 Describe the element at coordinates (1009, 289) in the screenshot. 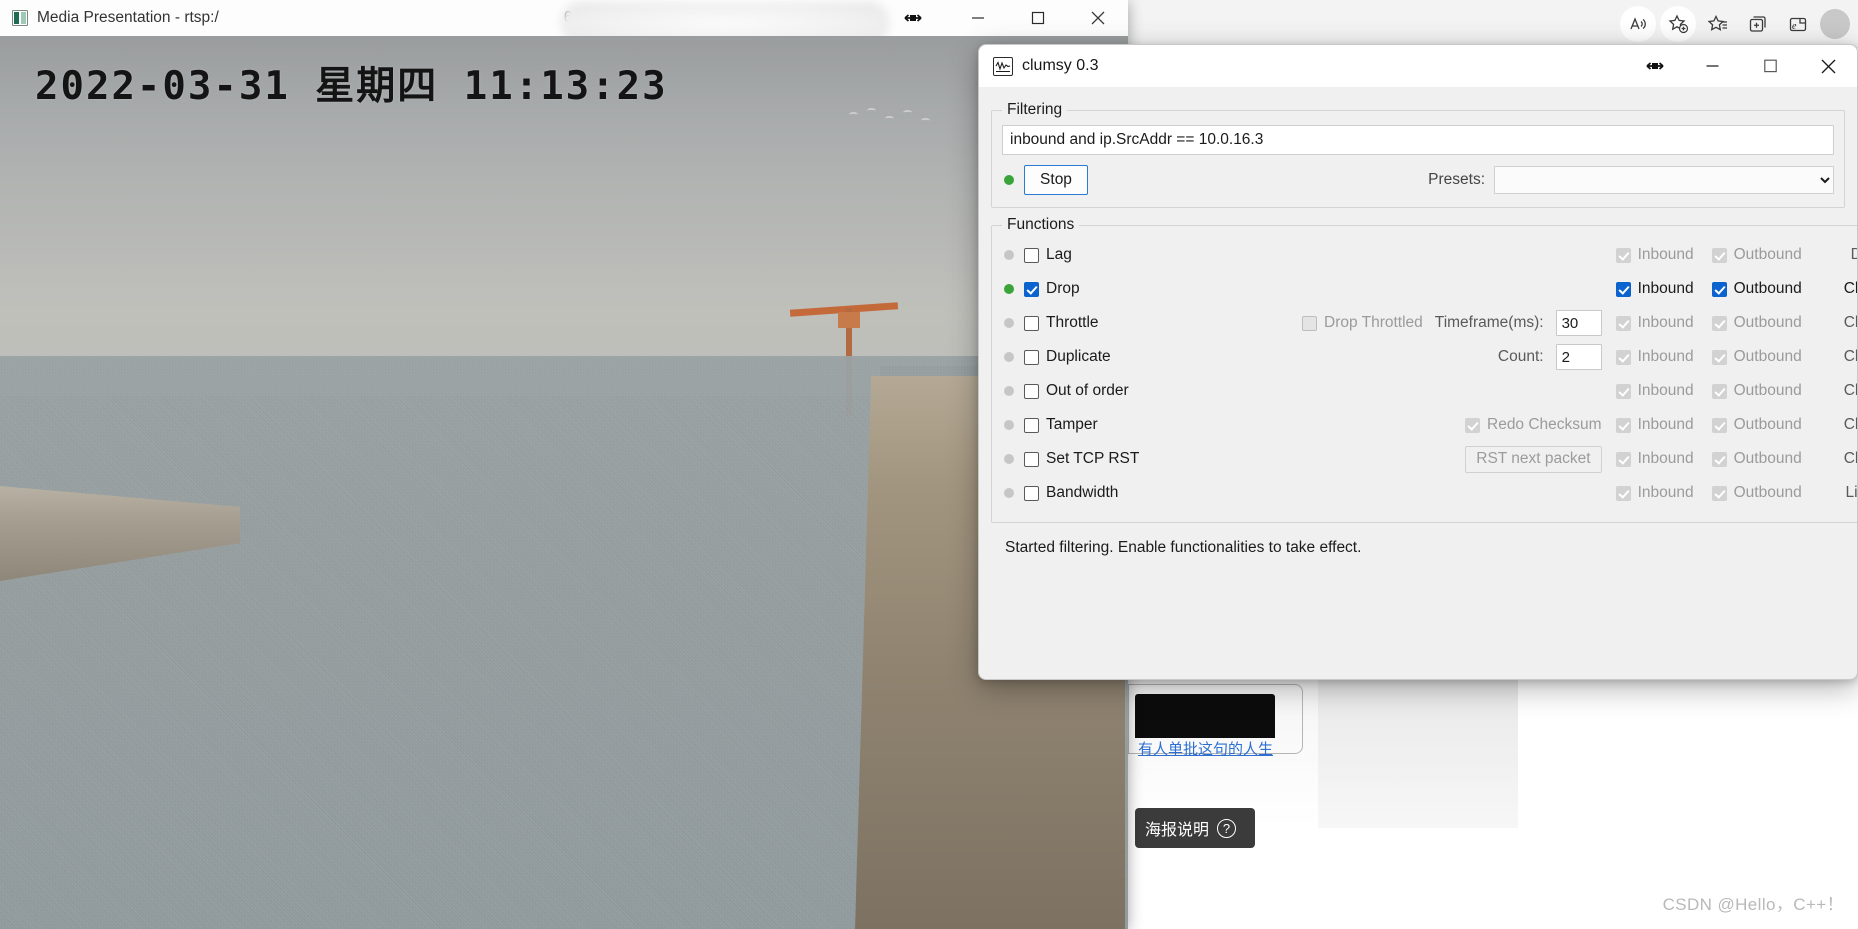

I see `drop-status-dot` at that location.